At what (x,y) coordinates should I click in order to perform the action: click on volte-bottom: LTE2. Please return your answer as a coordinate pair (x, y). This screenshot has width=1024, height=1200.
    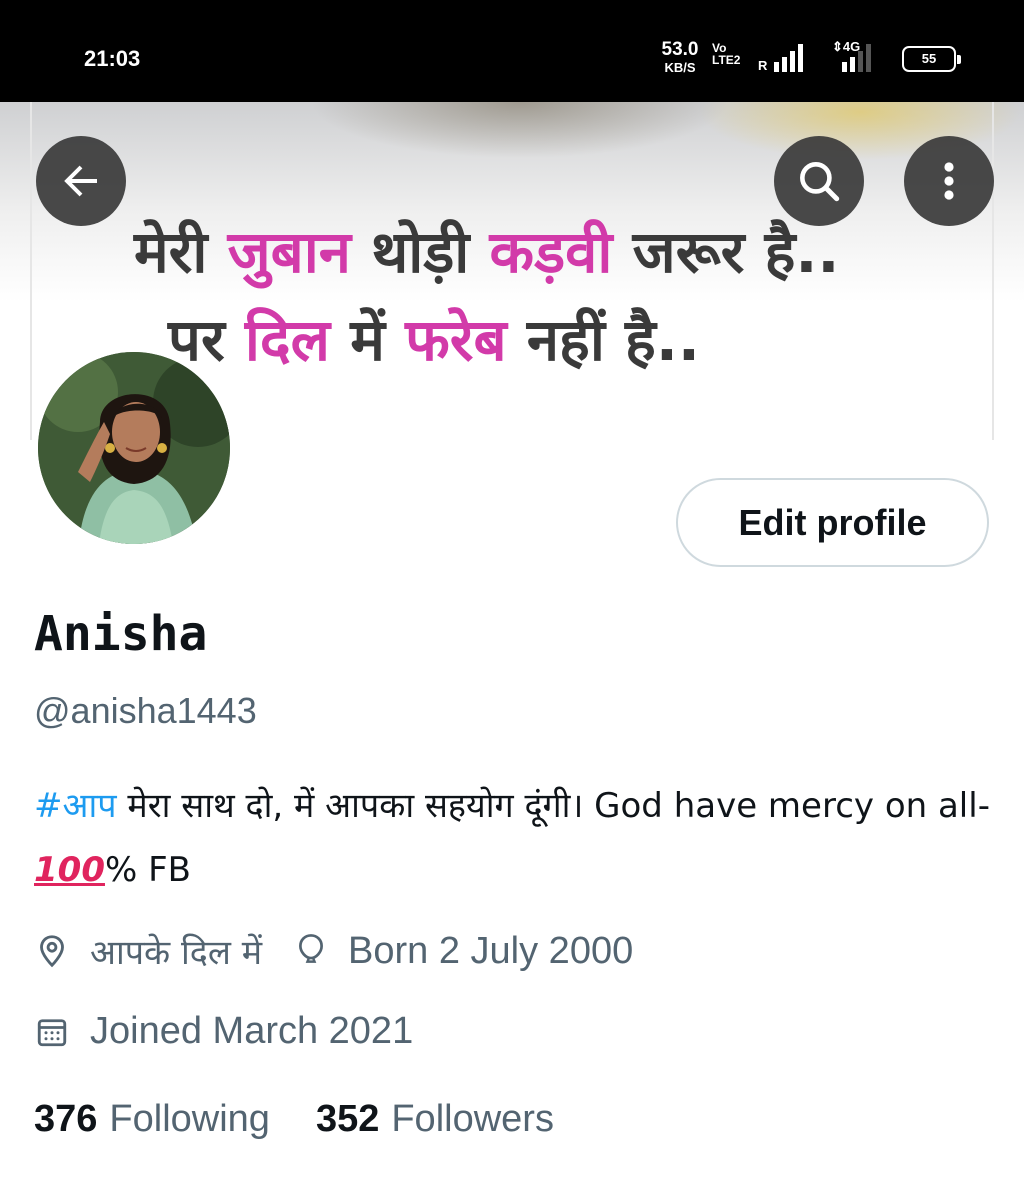
    Looking at the image, I should click on (726, 60).